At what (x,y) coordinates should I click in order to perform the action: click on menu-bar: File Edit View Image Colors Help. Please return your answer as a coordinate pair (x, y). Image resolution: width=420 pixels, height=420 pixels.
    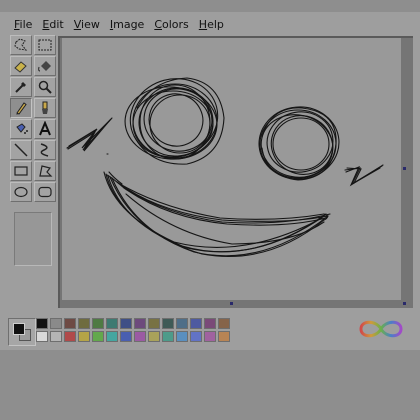
    Looking at the image, I should click on (210, 24).